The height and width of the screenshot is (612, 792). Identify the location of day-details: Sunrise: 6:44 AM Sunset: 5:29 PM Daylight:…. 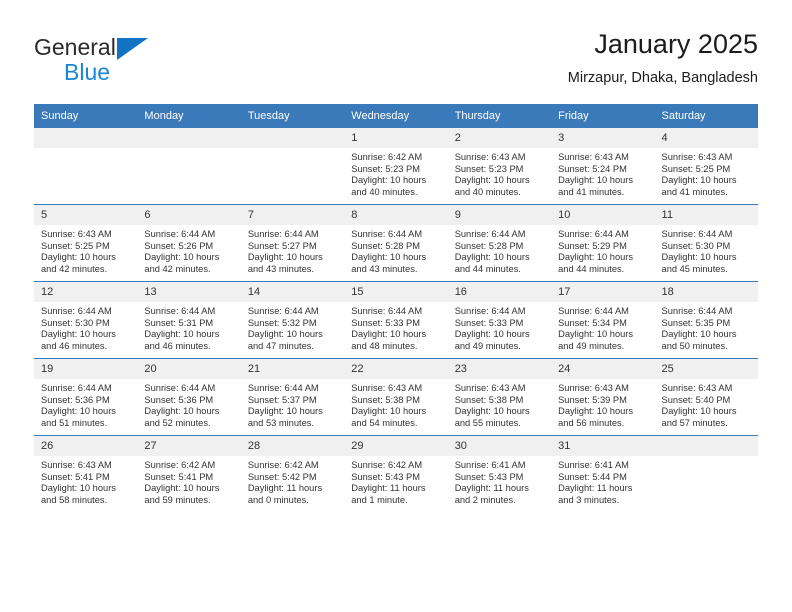
(602, 250).